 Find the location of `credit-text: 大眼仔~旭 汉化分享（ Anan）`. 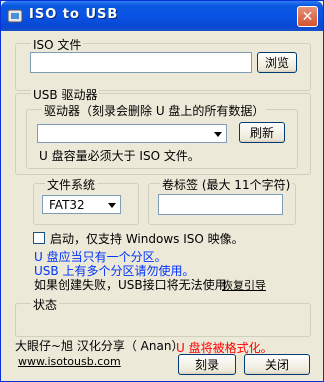

credit-text: 大眼仔~旭 汉化分享（ Anan） is located at coordinates (99, 346).